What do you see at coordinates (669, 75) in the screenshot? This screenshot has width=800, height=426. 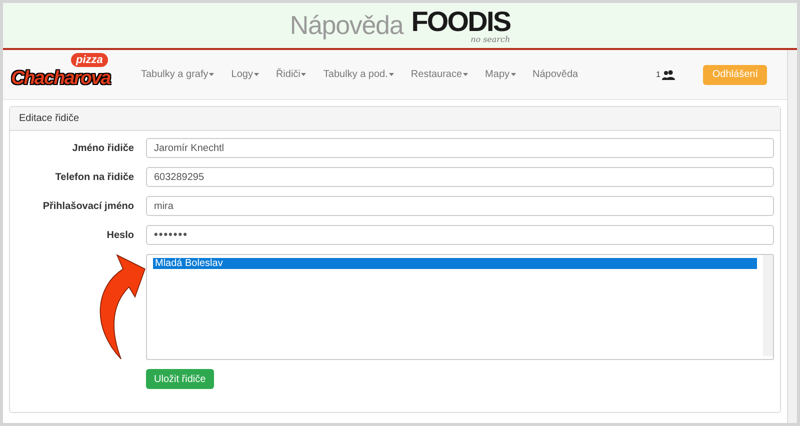 I see `users-icon` at bounding box center [669, 75].